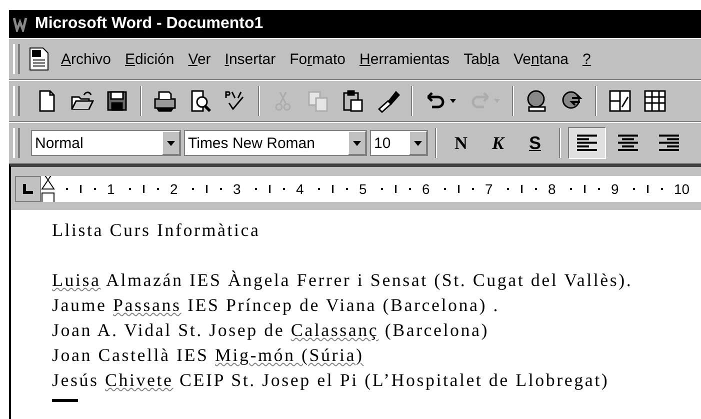 The image size is (701, 419). I want to click on table-pen-icon, so click(620, 101).